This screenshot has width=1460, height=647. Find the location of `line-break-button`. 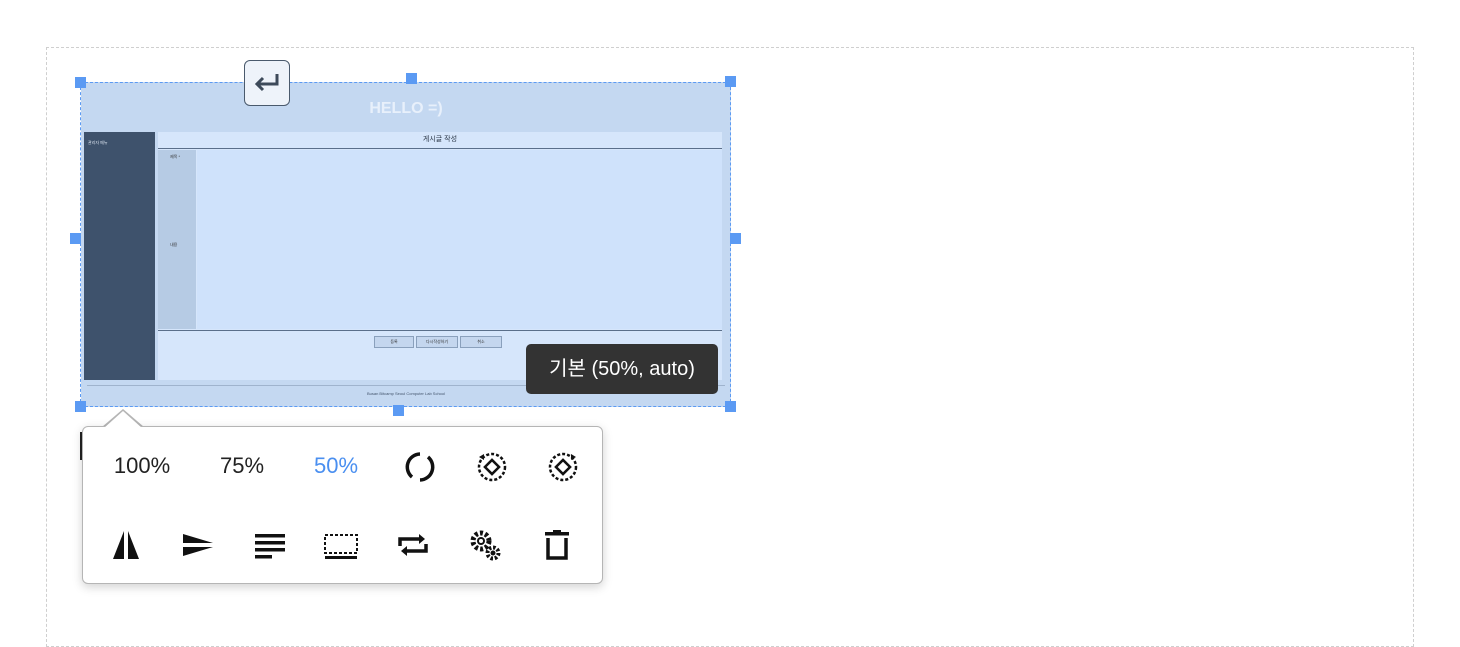

line-break-button is located at coordinates (267, 83).